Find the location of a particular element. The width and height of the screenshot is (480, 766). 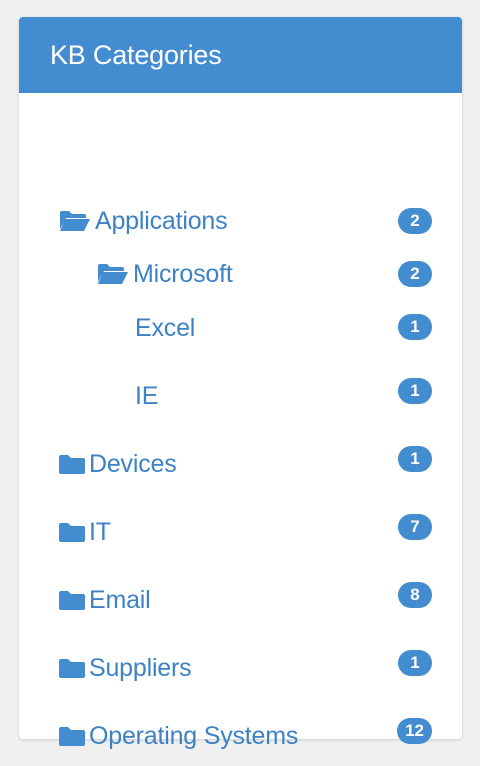

category-label: IT is located at coordinates (100, 531).